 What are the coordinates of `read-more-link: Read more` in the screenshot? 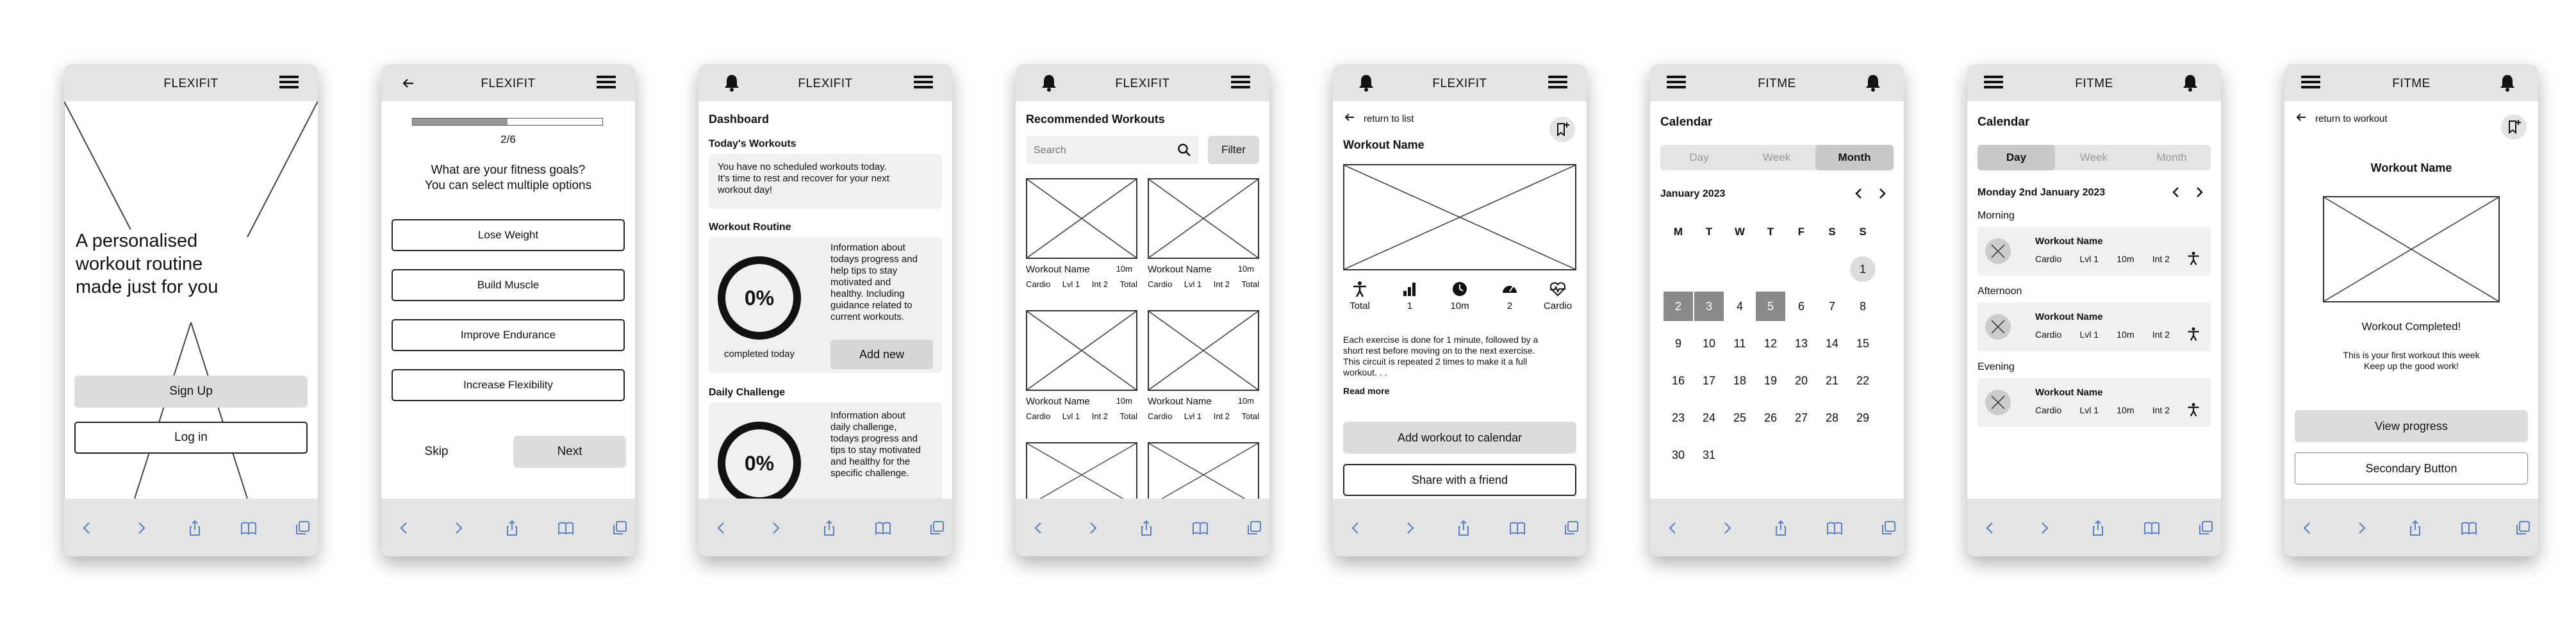 It's located at (1366, 391).